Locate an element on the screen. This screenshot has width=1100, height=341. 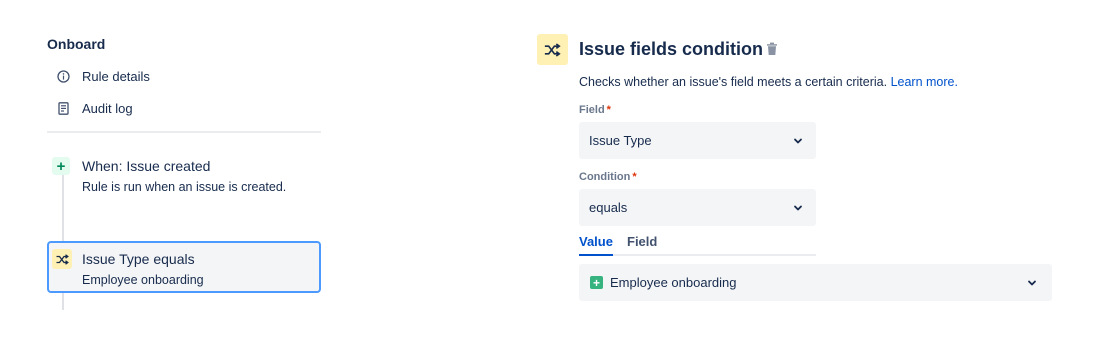
condition-label: Condition * is located at coordinates (608, 177).